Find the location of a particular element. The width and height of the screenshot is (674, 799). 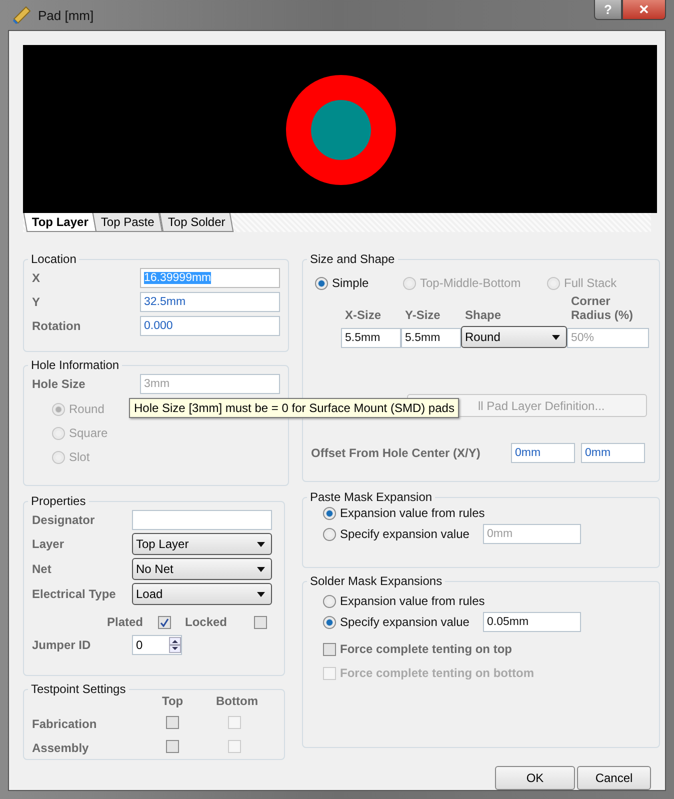

window-title: Pad [mm] is located at coordinates (66, 15).